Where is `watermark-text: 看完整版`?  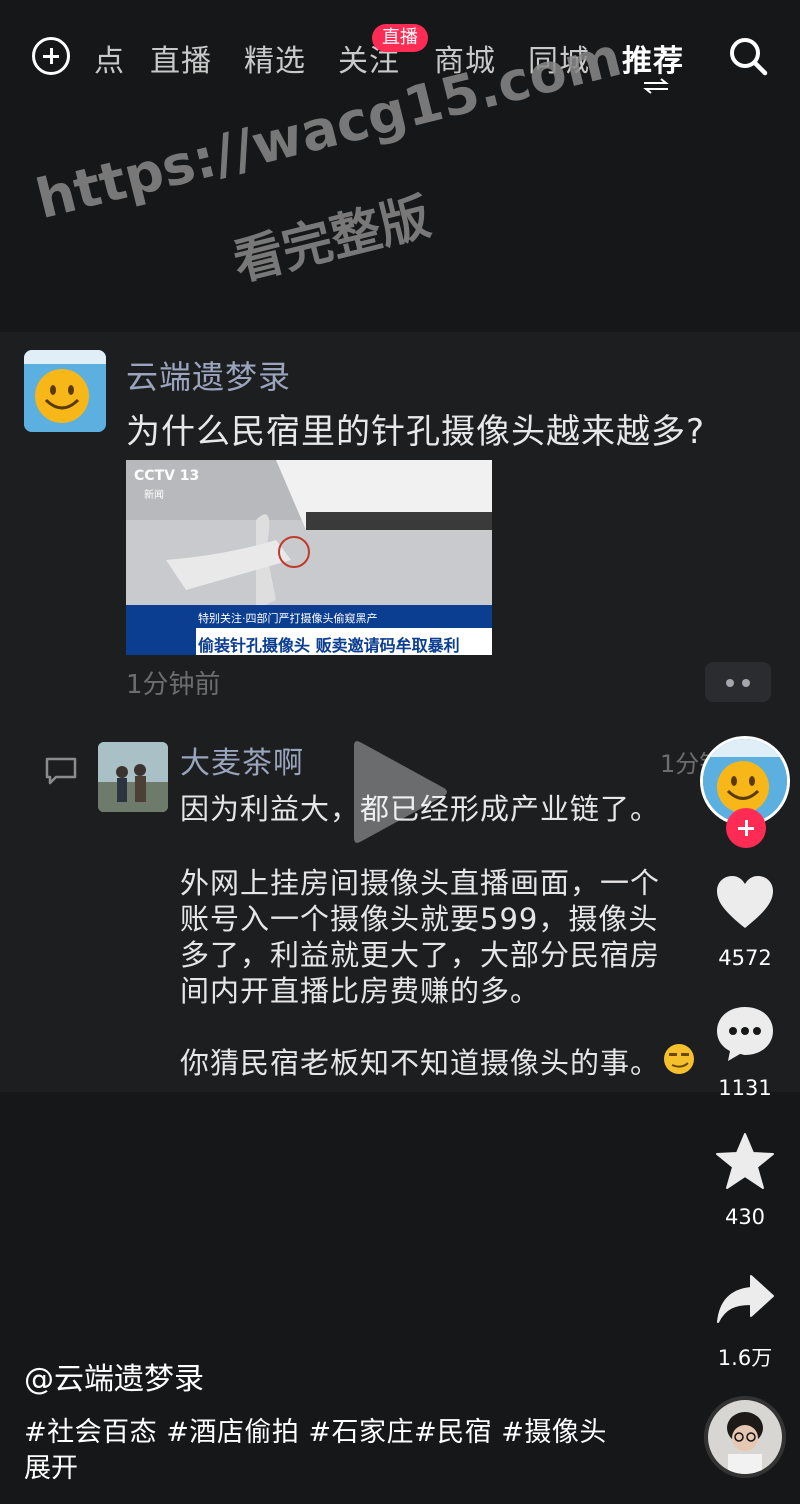 watermark-text: 看完整版 is located at coordinates (331, 239).